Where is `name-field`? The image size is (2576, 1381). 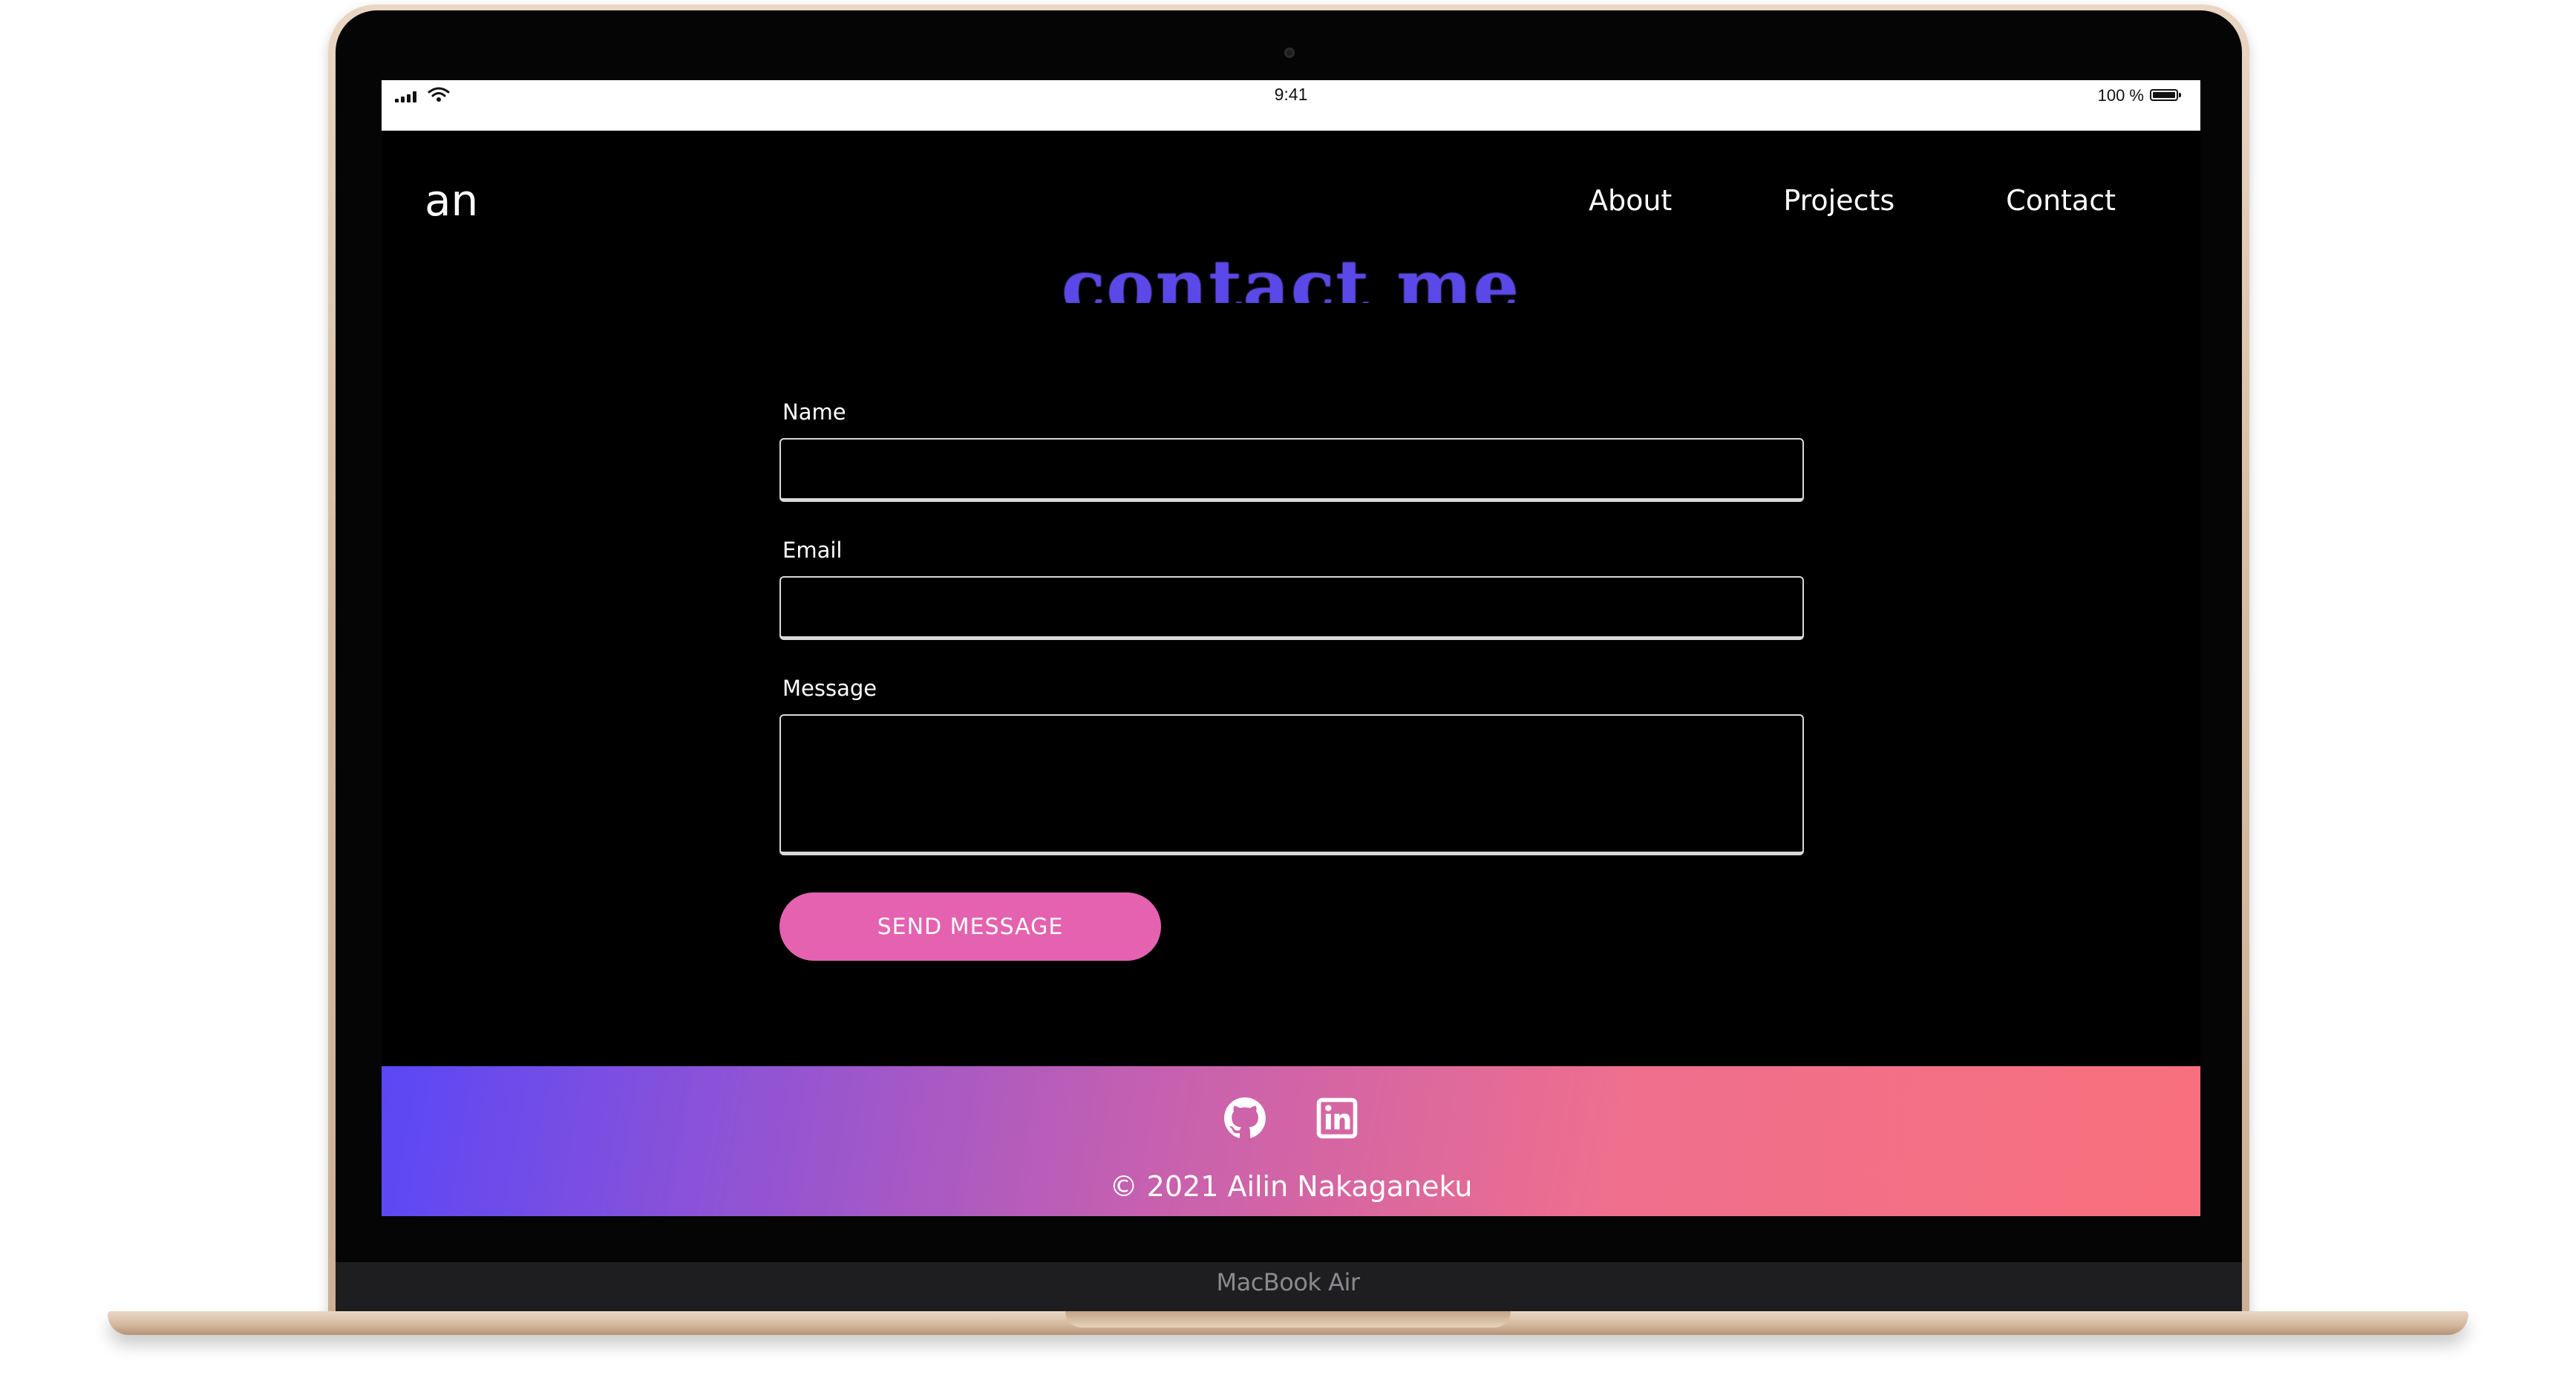
name-field is located at coordinates (1291, 470).